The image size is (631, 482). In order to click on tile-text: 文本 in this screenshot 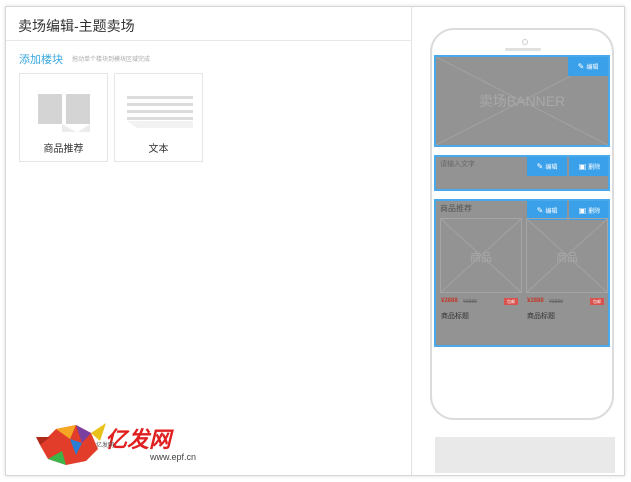, I will do `click(158, 117)`.